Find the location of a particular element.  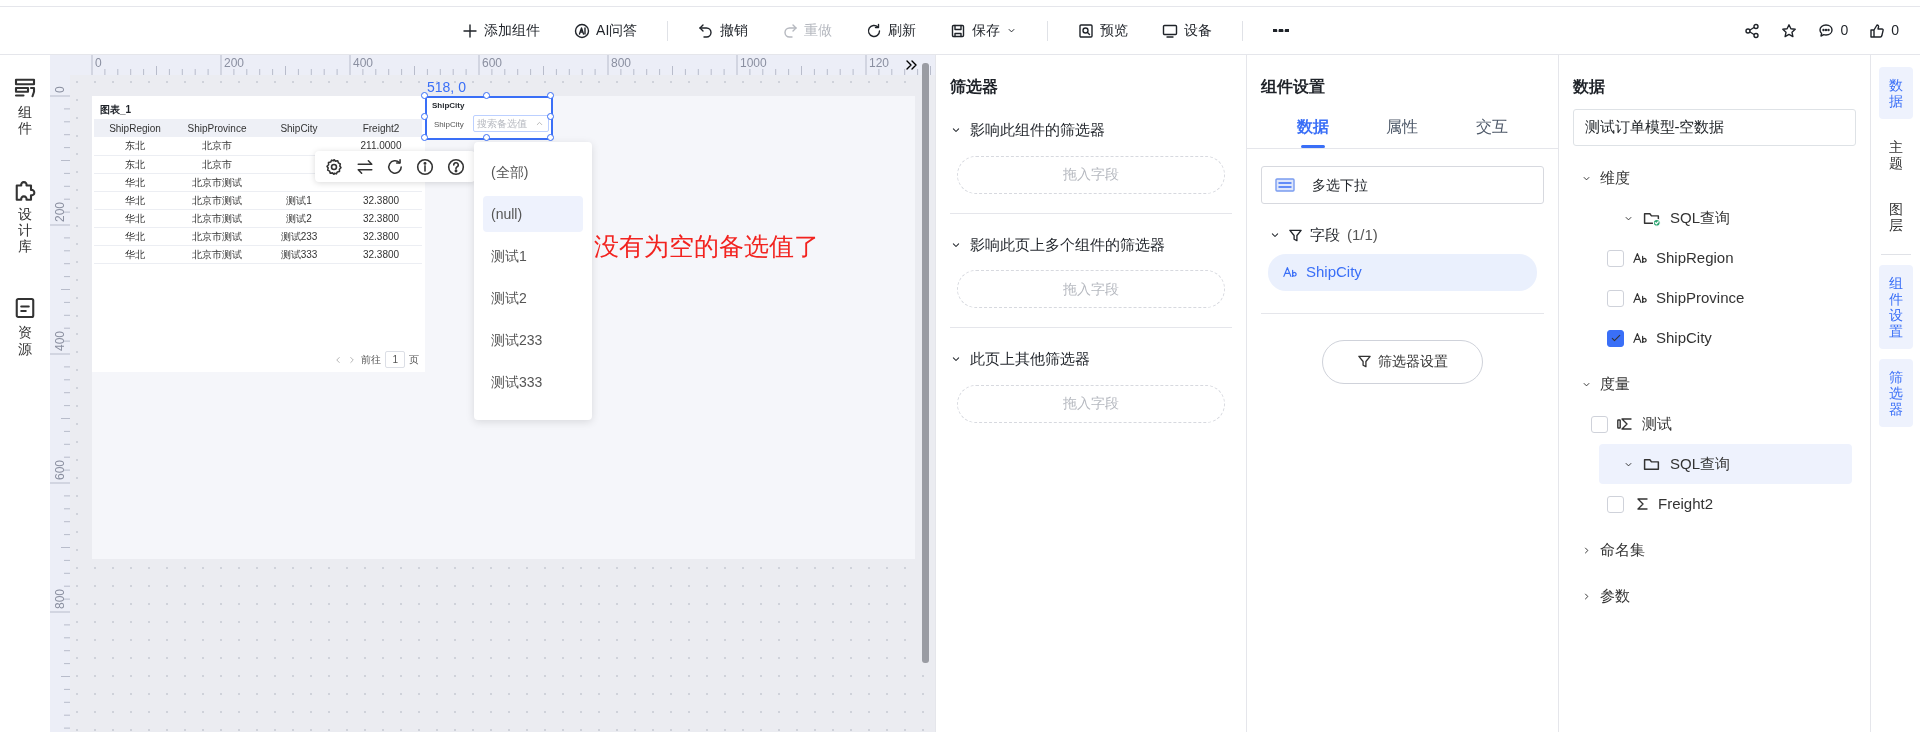

tree-label: 参数 is located at coordinates (1615, 595).